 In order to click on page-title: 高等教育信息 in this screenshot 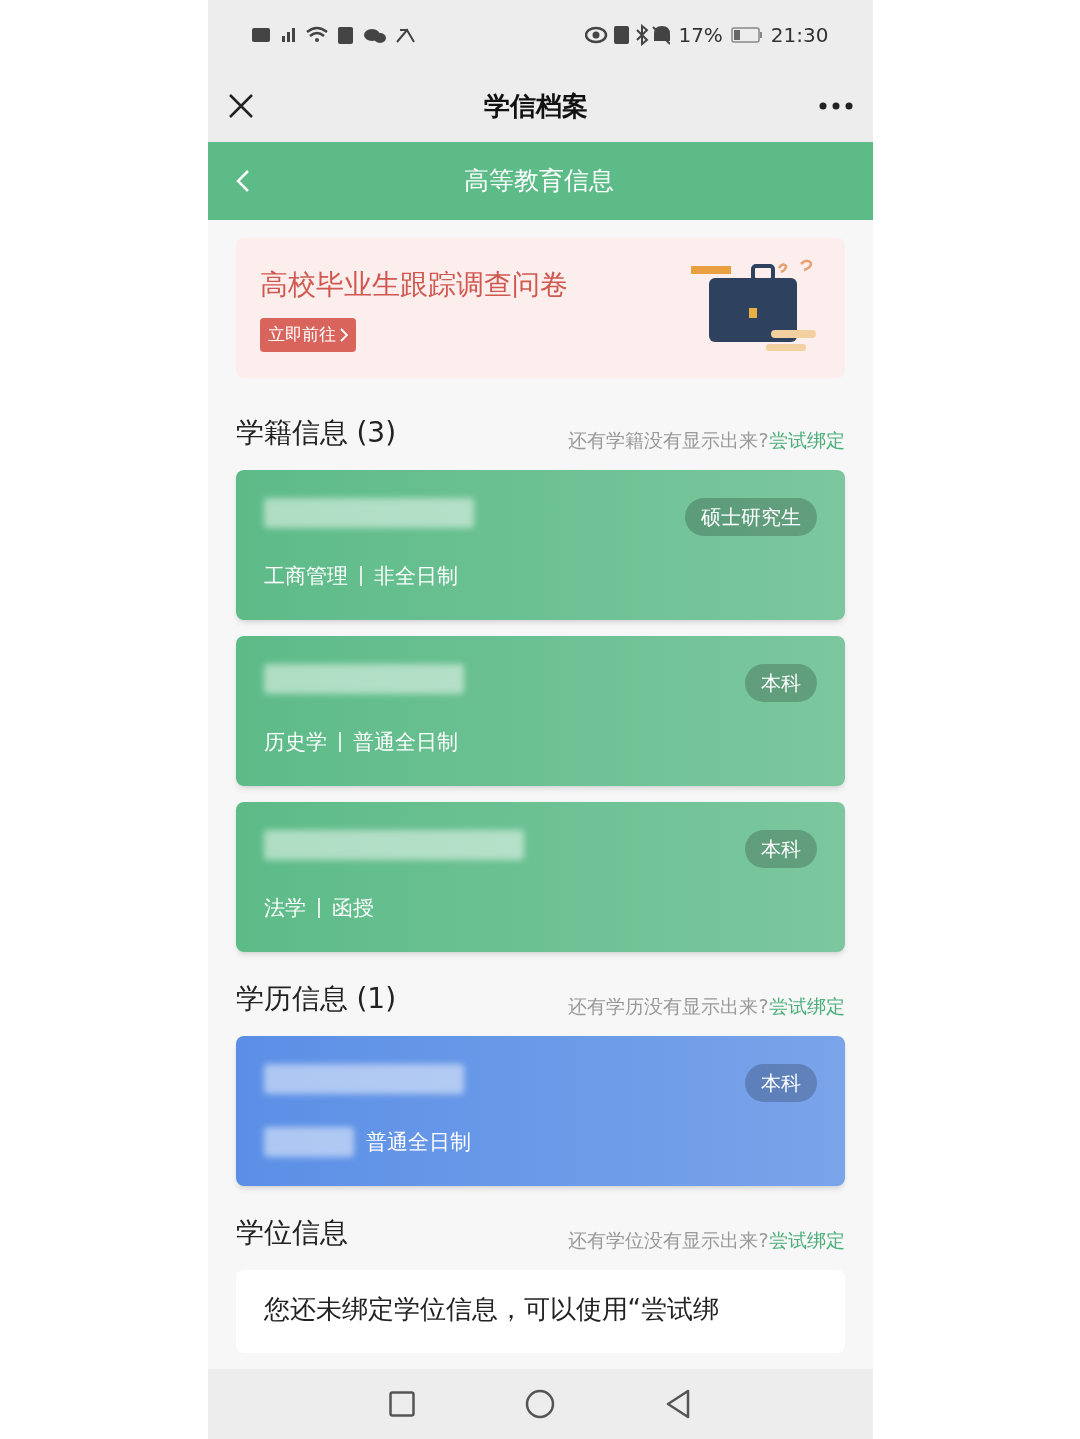, I will do `click(539, 181)`.